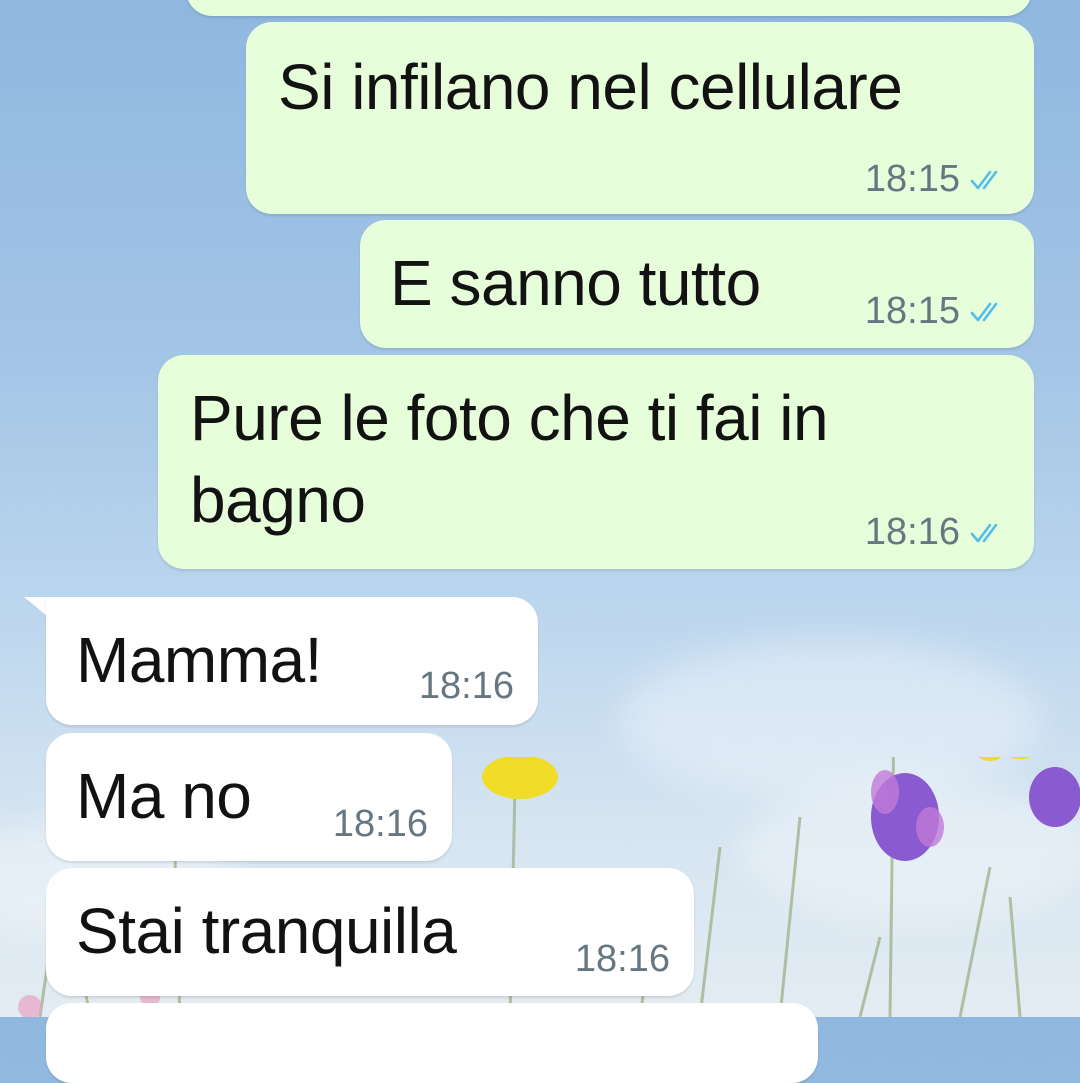 Image resolution: width=1080 pixels, height=1083 pixels. I want to click on message-text: Pure le foto che ti fai in bagno, so click(509, 459).